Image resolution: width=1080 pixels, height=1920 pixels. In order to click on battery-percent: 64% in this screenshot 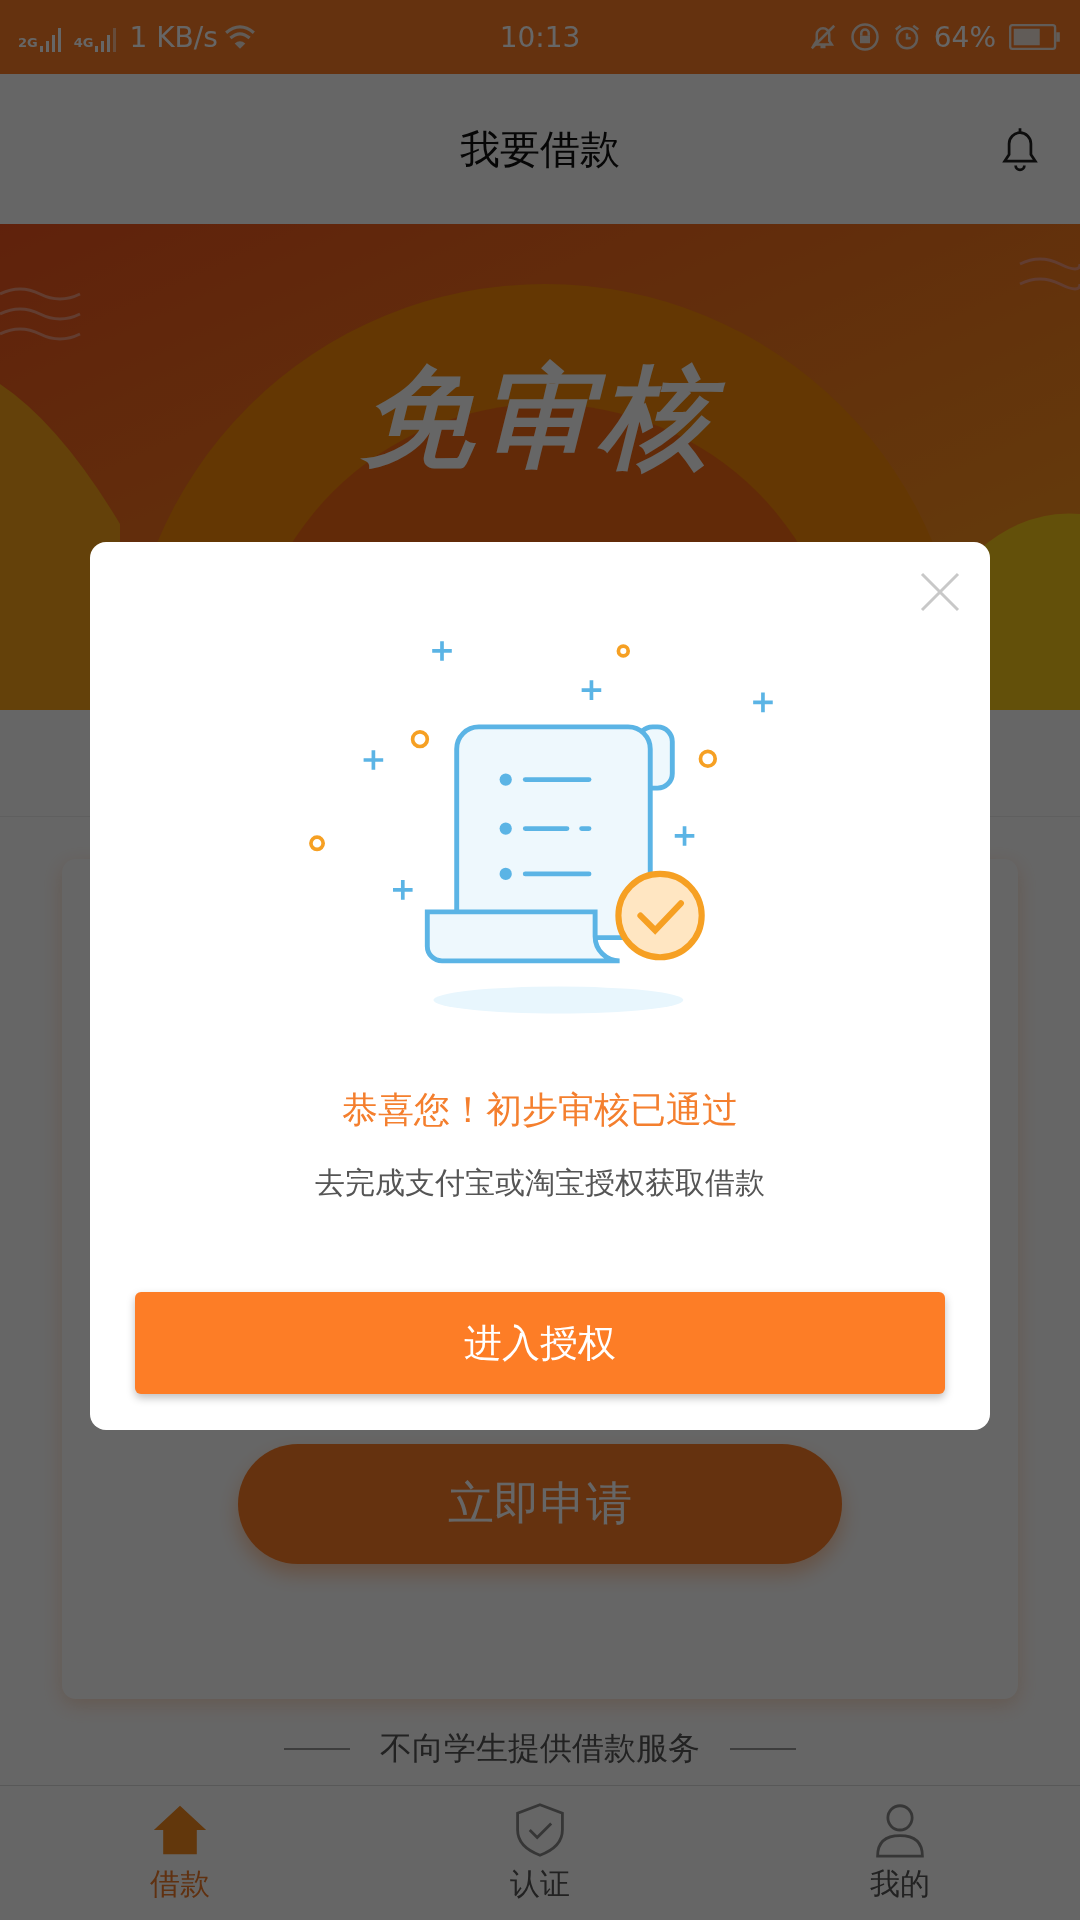, I will do `click(964, 37)`.